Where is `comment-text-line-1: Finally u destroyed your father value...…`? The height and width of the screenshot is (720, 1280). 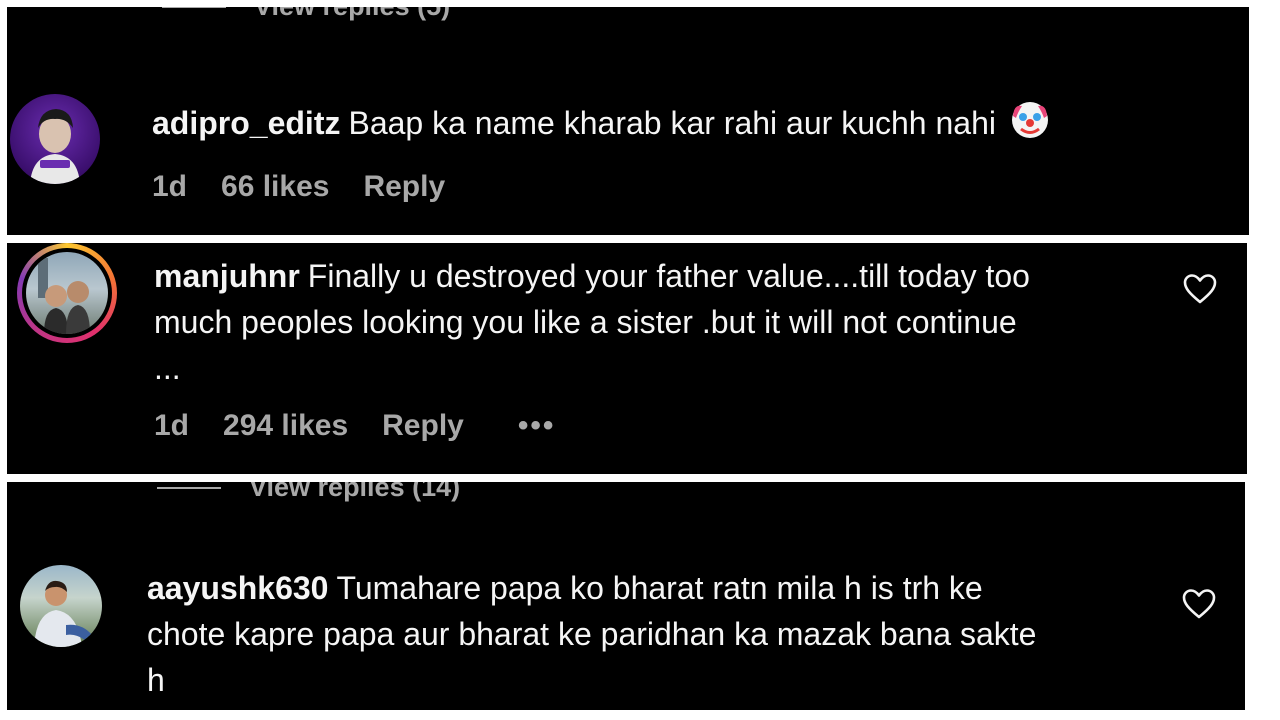
comment-text-line-1: Finally u destroyed your father value...… is located at coordinates (668, 276).